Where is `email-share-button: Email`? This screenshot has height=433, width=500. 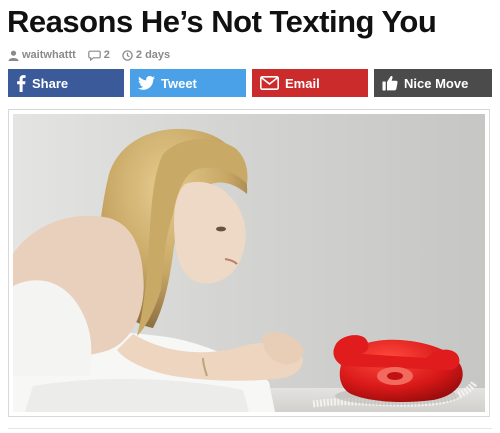
email-share-button: Email is located at coordinates (310, 83).